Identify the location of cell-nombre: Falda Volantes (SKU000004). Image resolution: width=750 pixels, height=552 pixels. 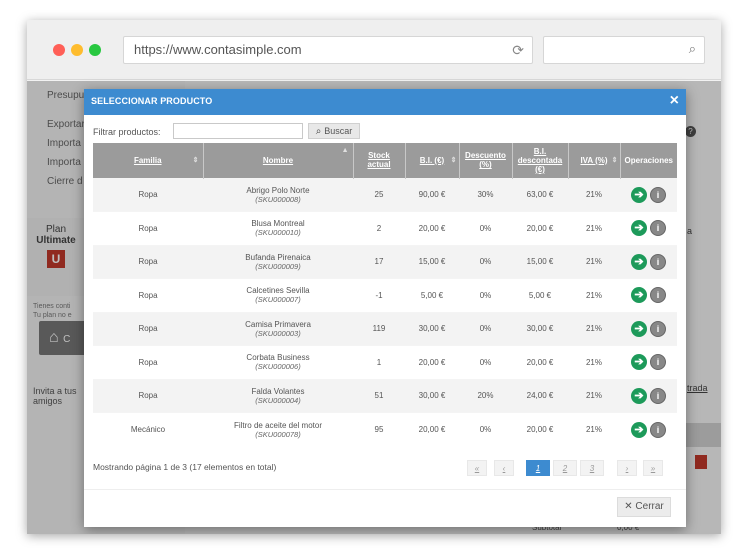
(278, 395).